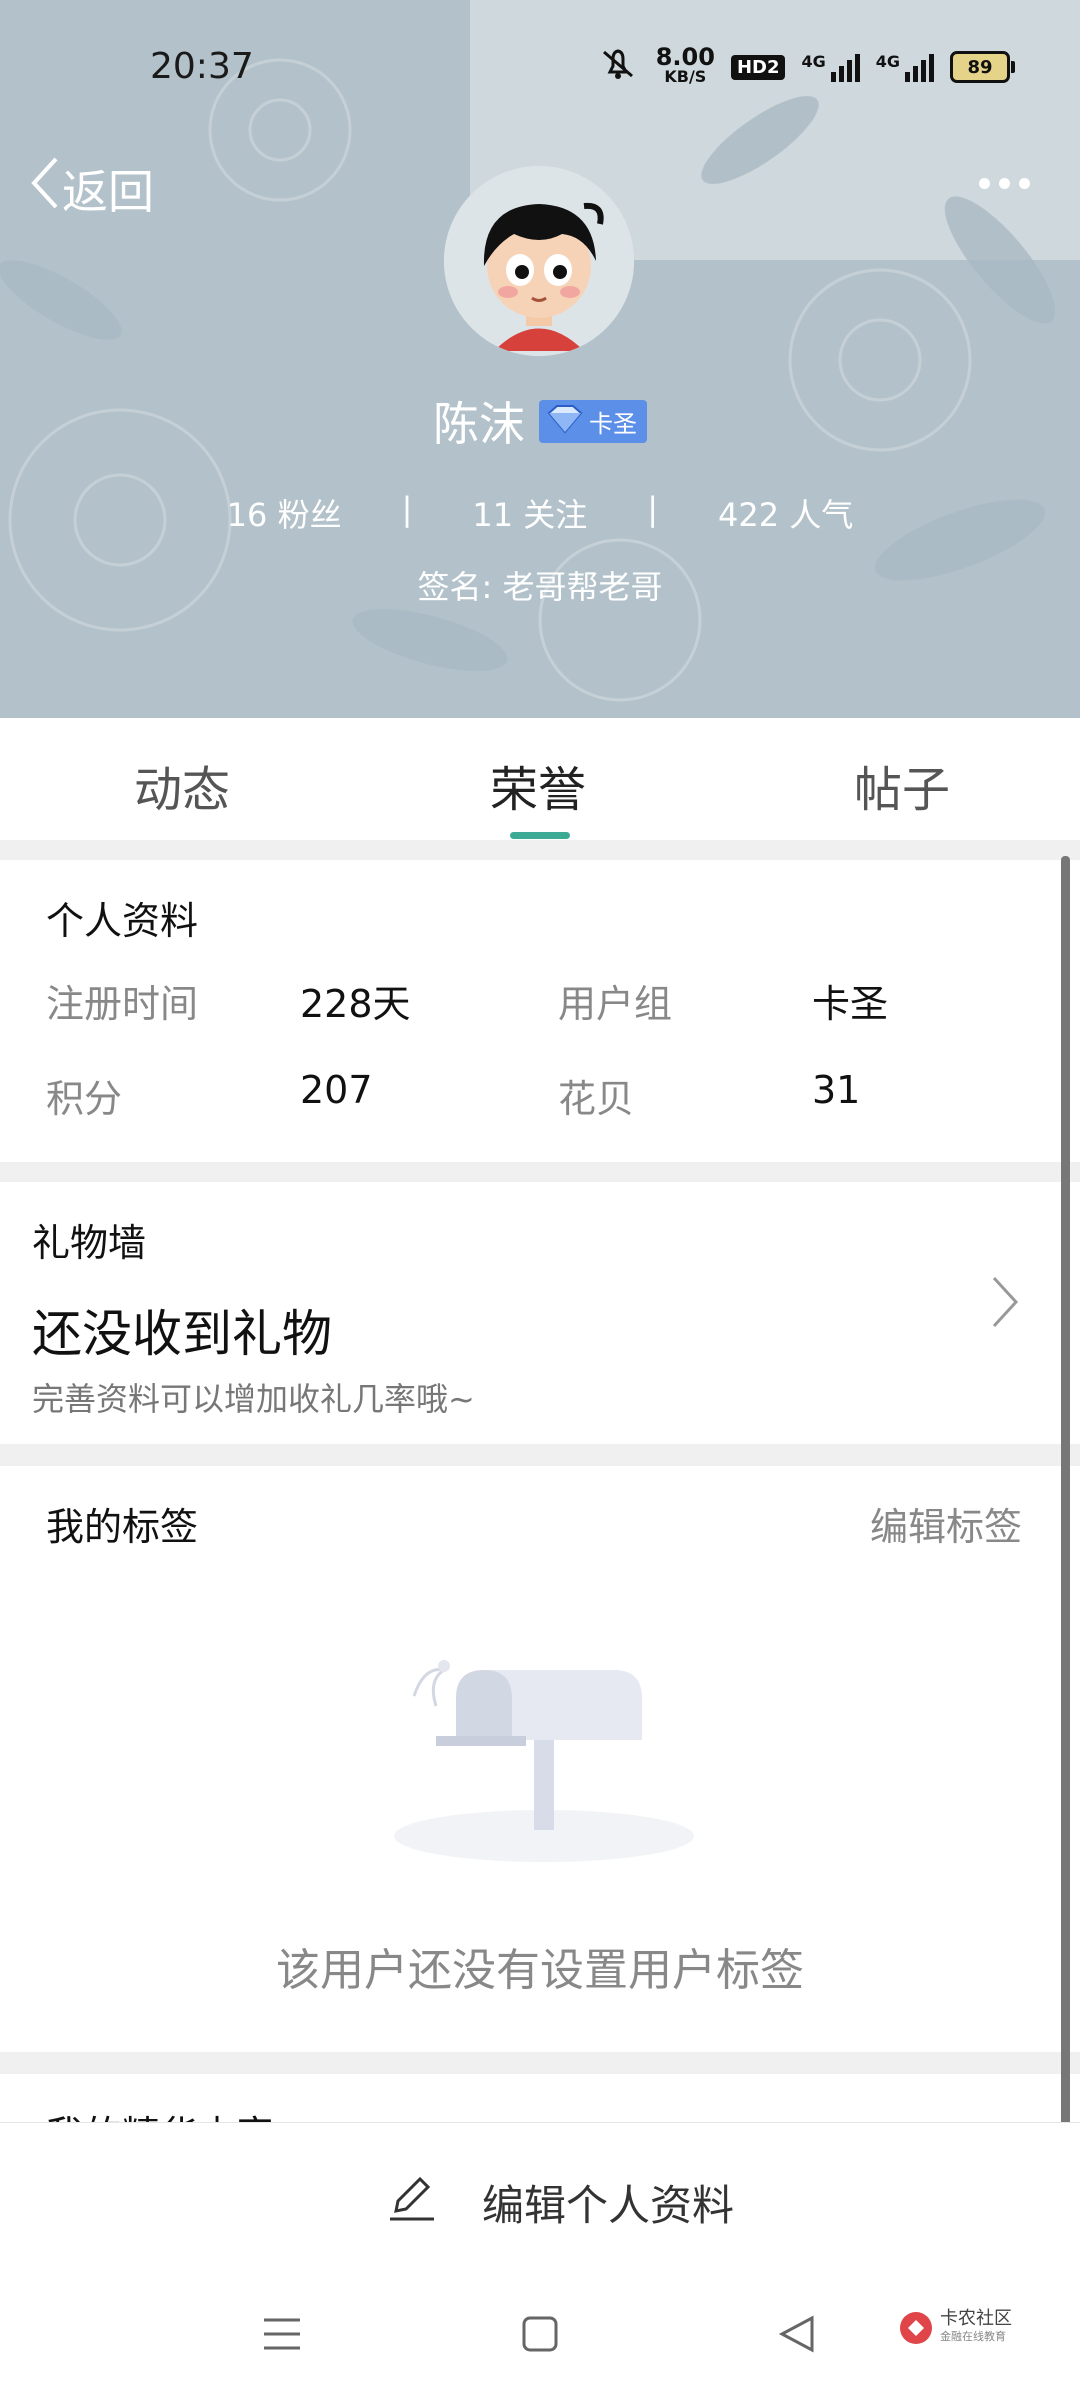  Describe the element at coordinates (528, 1011) in the screenshot. I see `profile-section: 个人资料 注册时间 228天 用户组 卡圣 积分 207 花贝 31` at that location.